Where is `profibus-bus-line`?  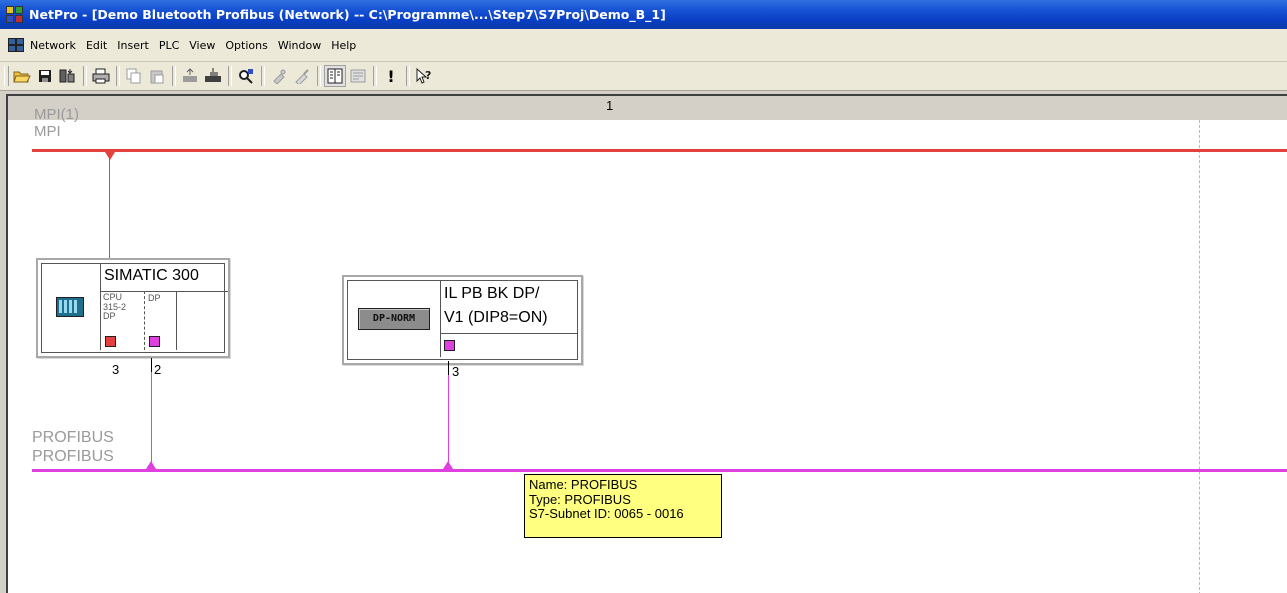 profibus-bus-line is located at coordinates (659, 470).